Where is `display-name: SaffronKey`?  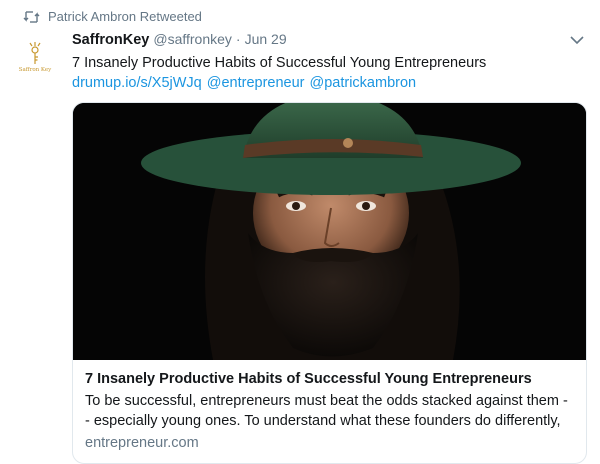 display-name: SaffronKey is located at coordinates (110, 40).